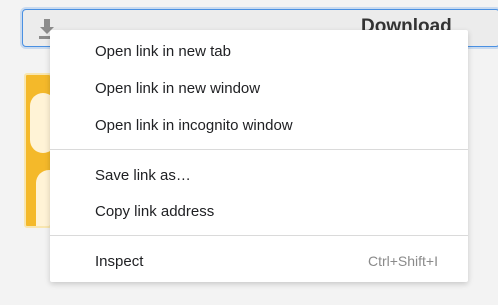 The image size is (498, 305). I want to click on menu-item-open-incognito: Open link in incognito window, so click(259, 126).